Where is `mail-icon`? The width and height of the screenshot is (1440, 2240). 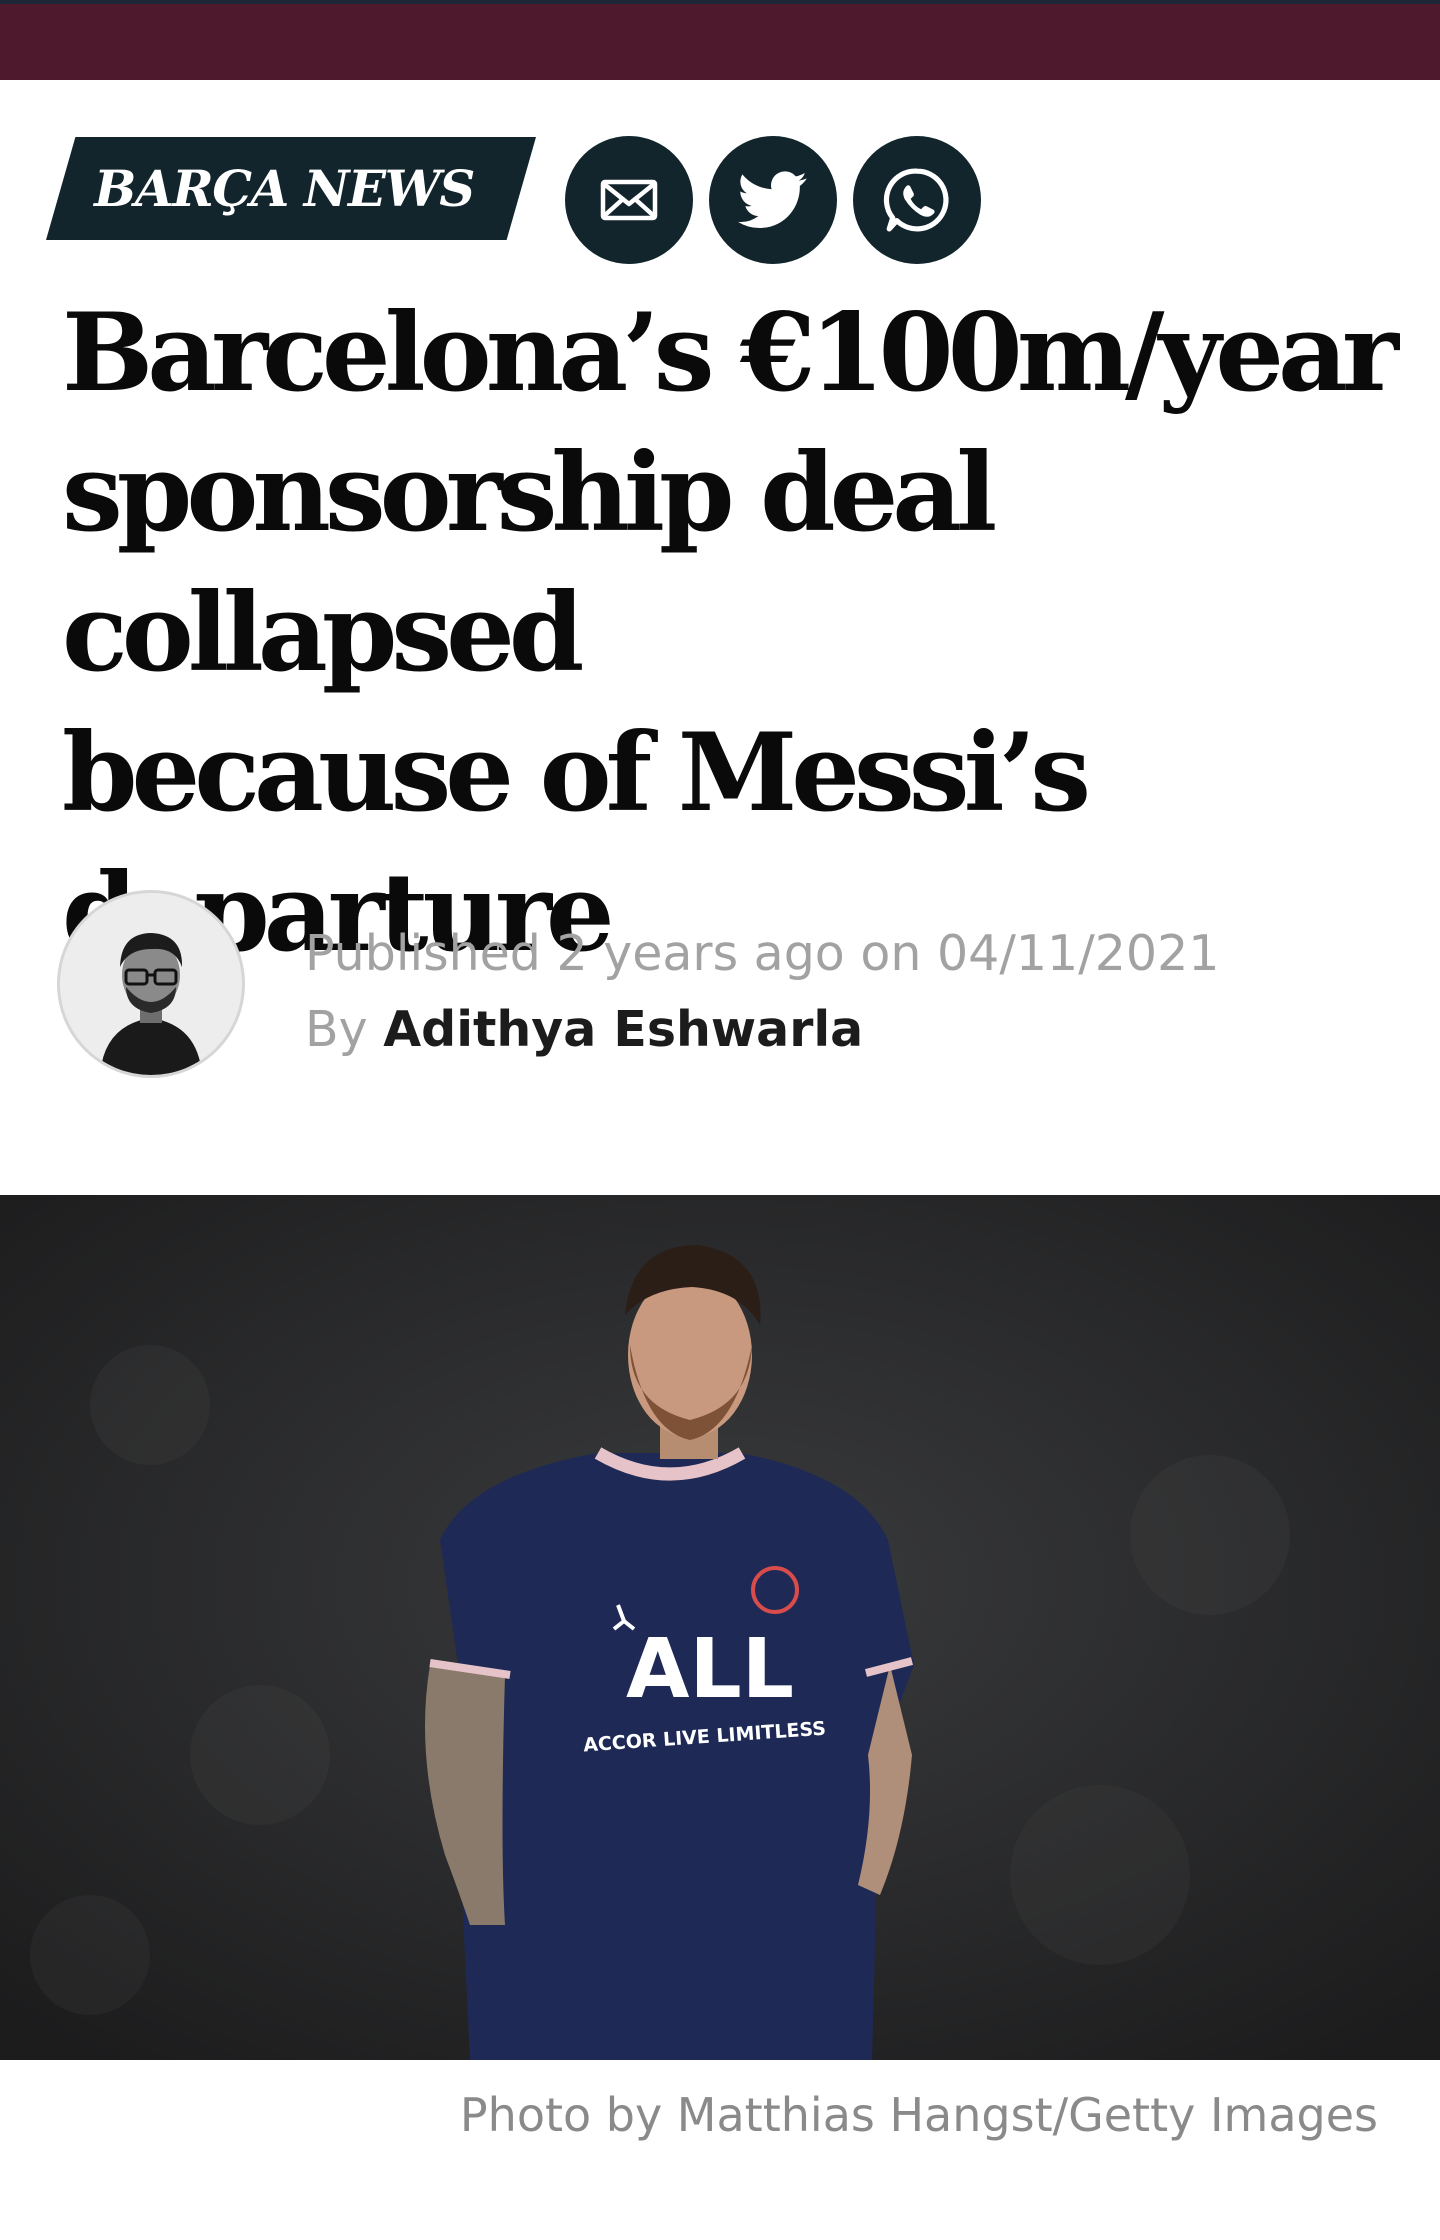 mail-icon is located at coordinates (629, 200).